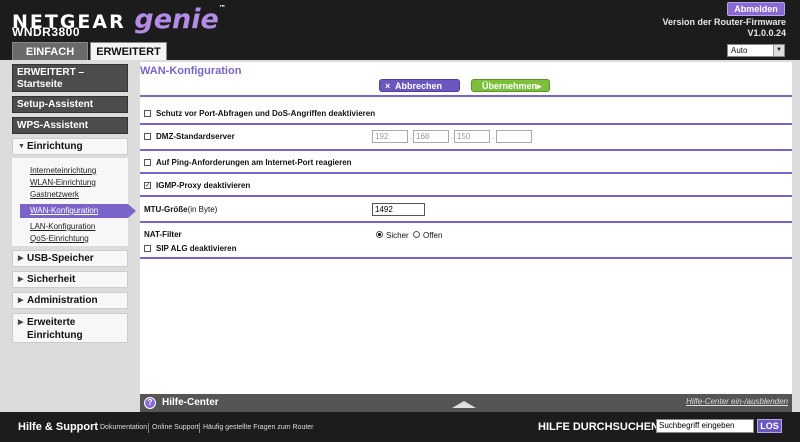  I want to click on submenu-guest-network: Gastnetzwerk, so click(54, 194).